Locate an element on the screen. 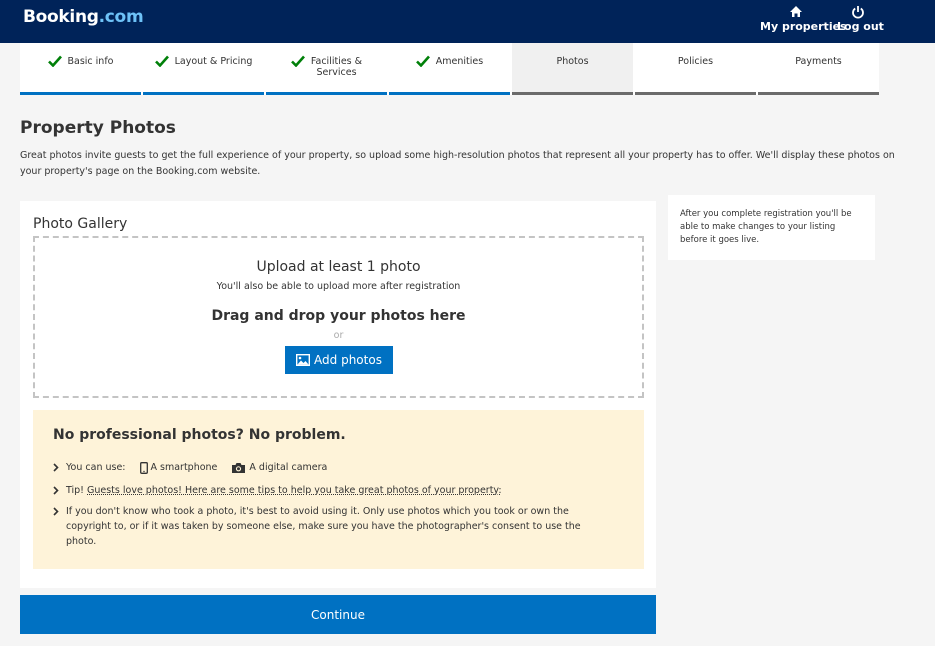  or-text: or is located at coordinates (338, 335).